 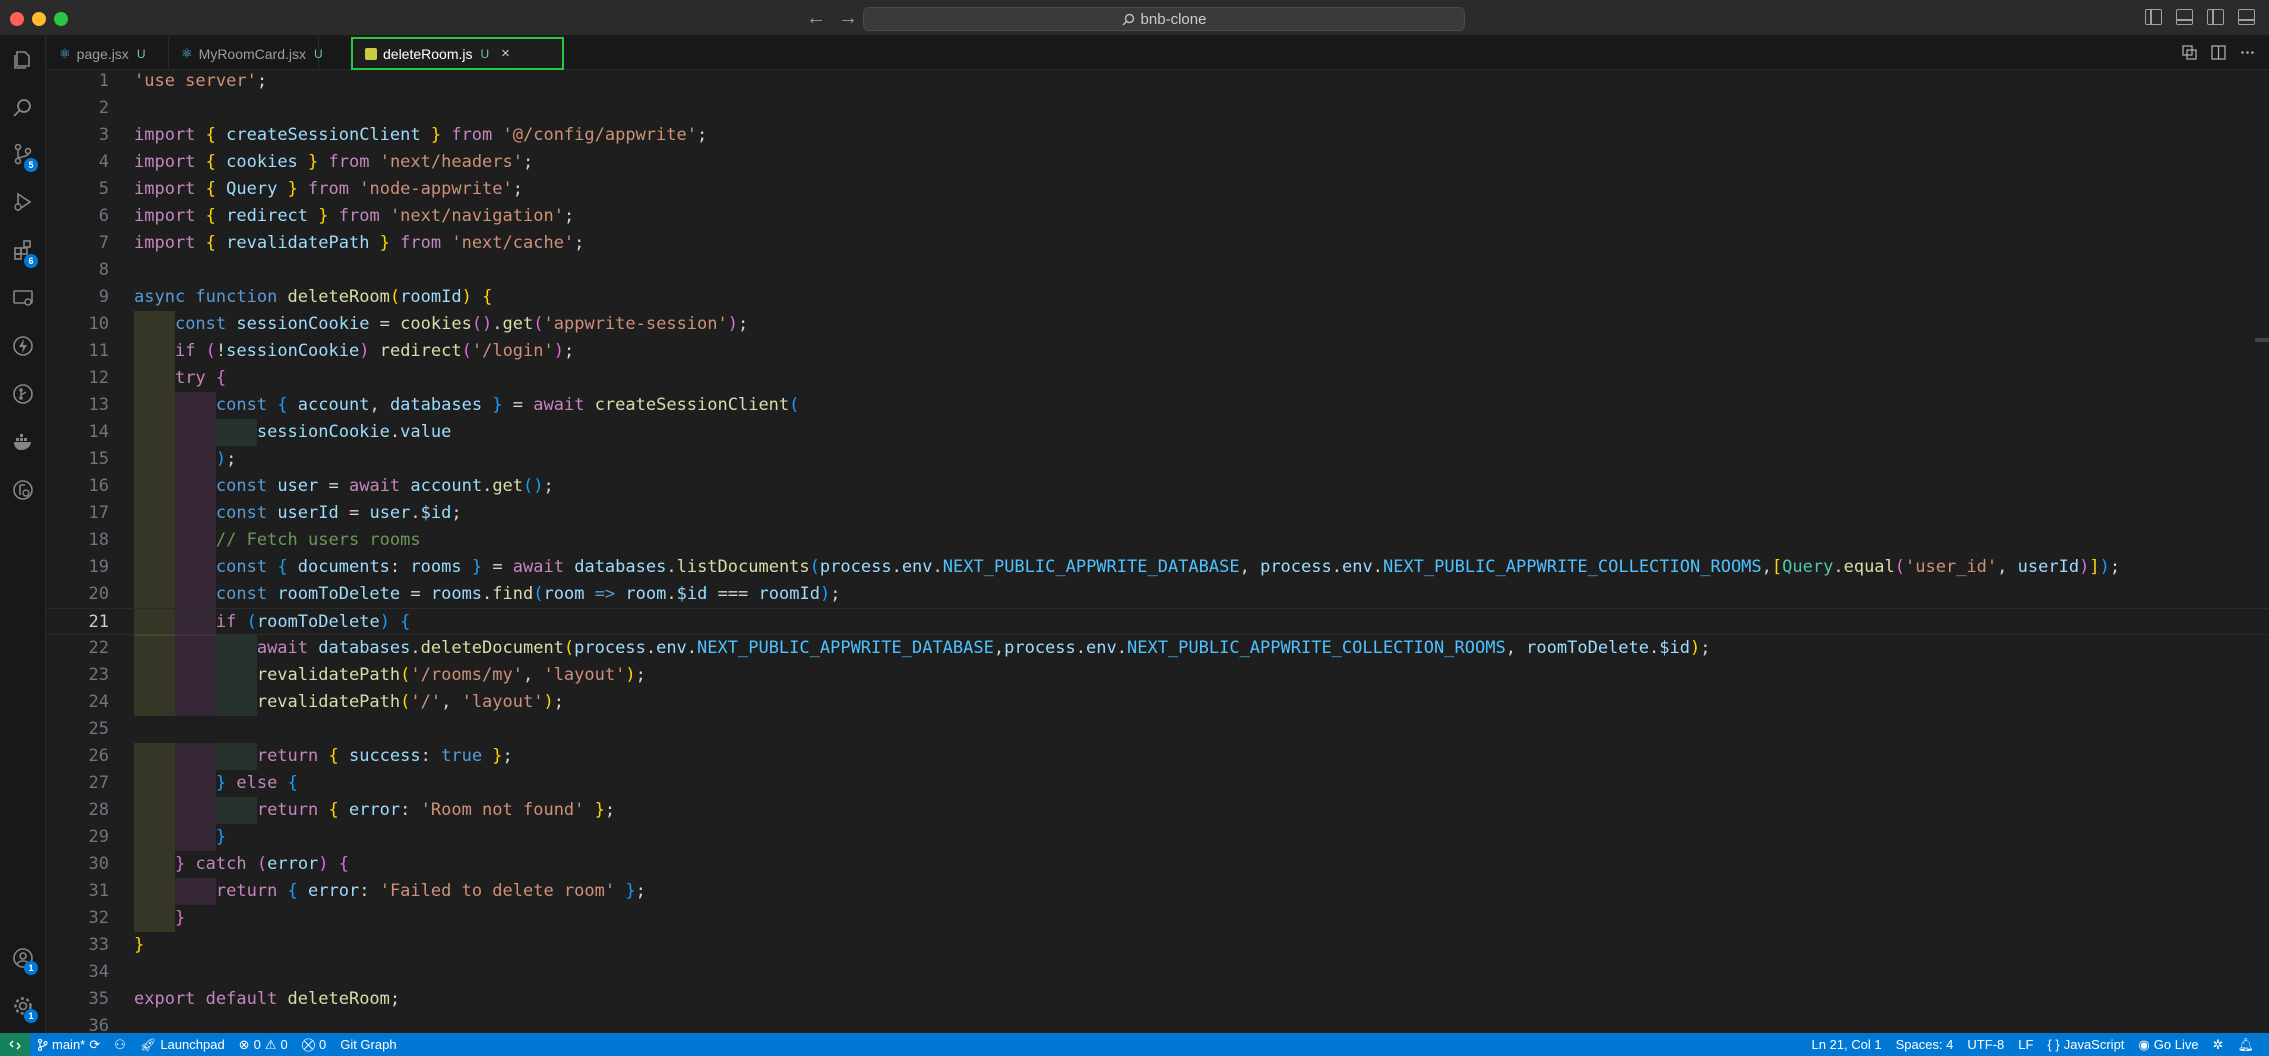 I want to click on code-line: 30 } catch (error) {, so click(x=1158, y=864).